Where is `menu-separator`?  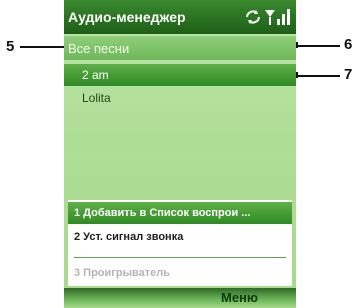 menu-separator is located at coordinates (180, 257).